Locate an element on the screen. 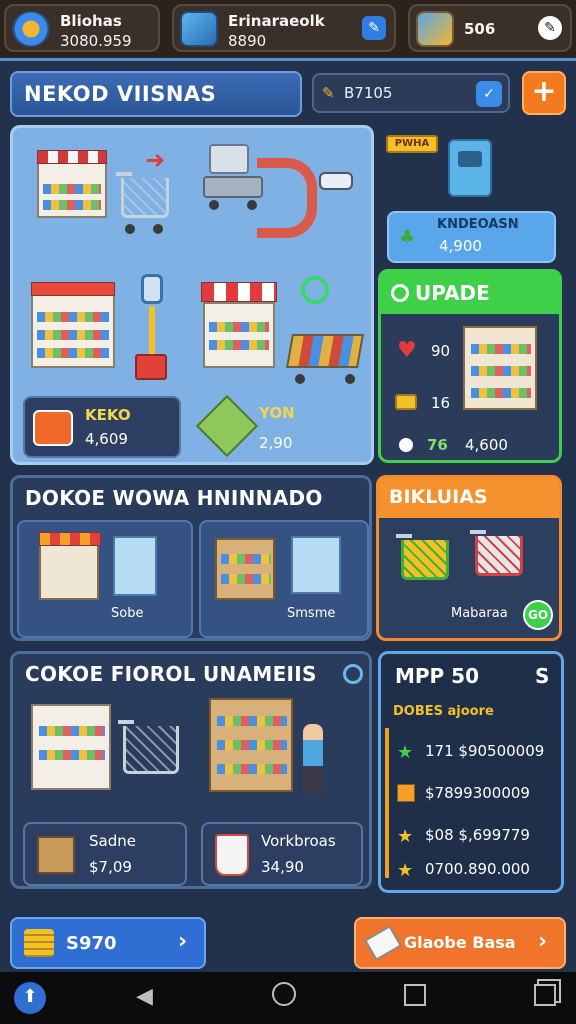  currency-button: S970 › is located at coordinates (108, 943).